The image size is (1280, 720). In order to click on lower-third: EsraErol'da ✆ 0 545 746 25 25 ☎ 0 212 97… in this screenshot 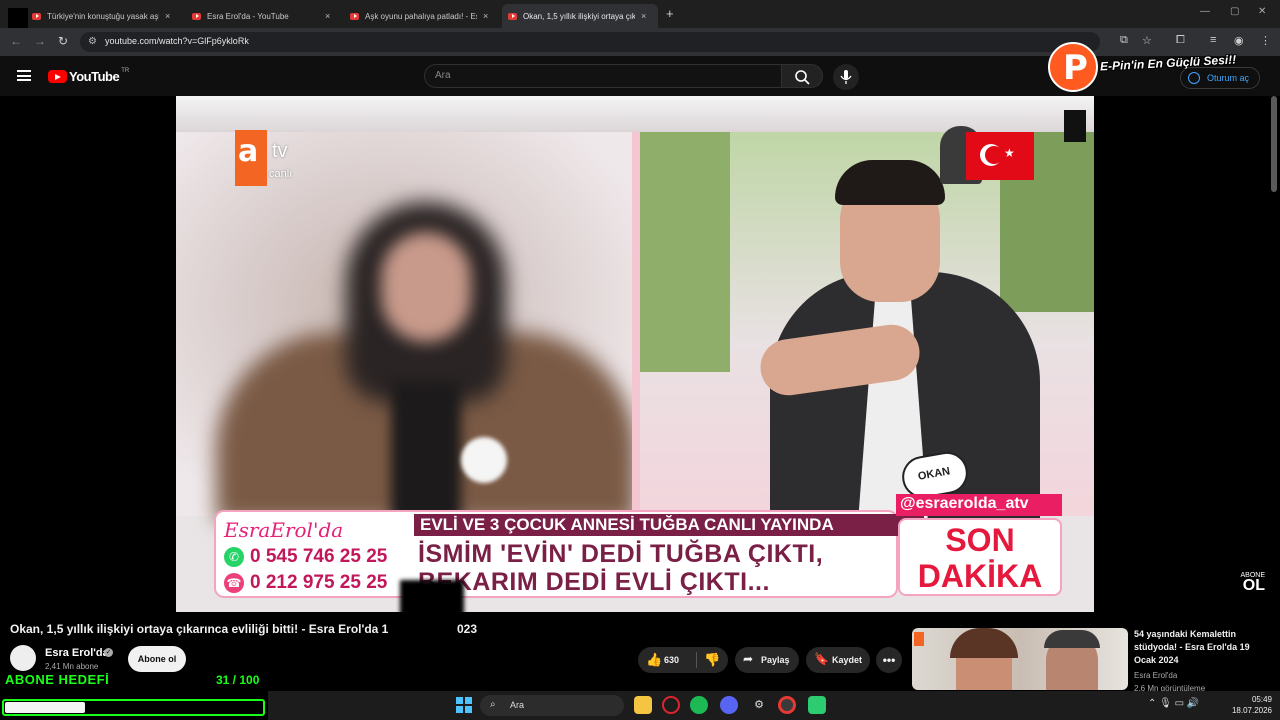, I will do `click(569, 554)`.